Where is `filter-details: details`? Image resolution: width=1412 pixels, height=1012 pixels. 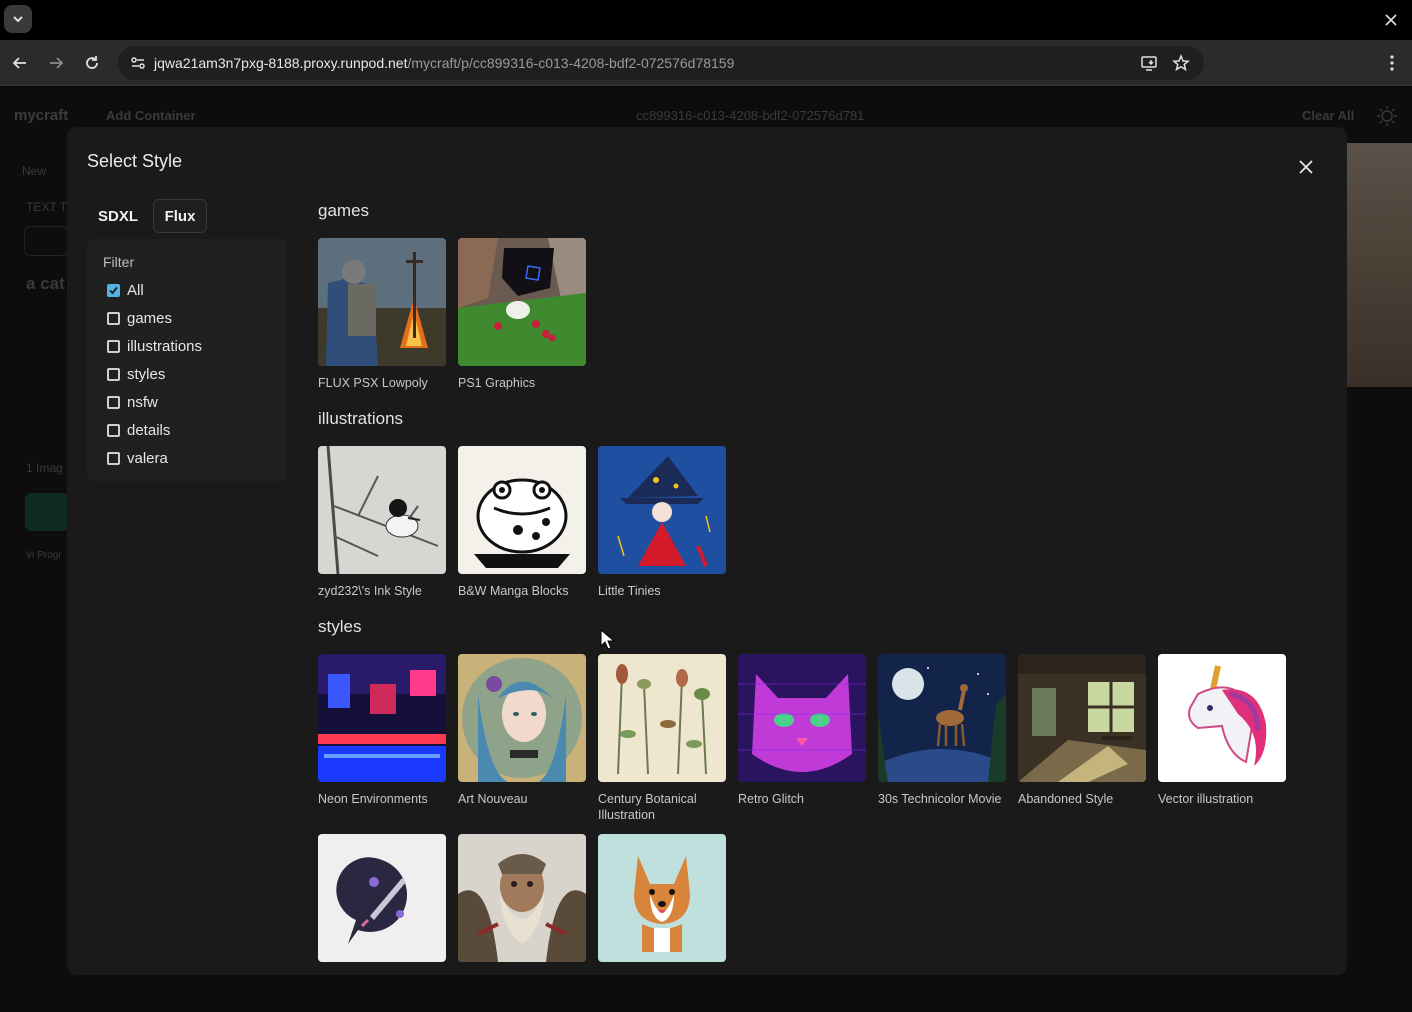
filter-details: details is located at coordinates (138, 430).